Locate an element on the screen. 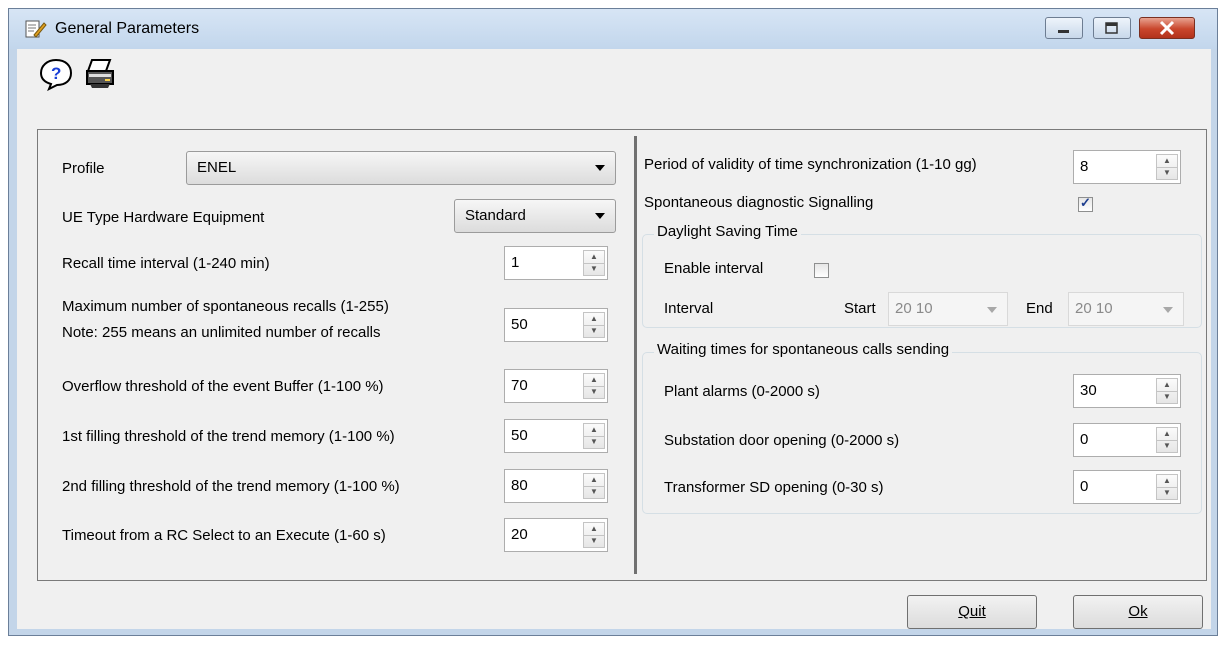 The width and height of the screenshot is (1228, 646). quit-button: Quit is located at coordinates (972, 612).